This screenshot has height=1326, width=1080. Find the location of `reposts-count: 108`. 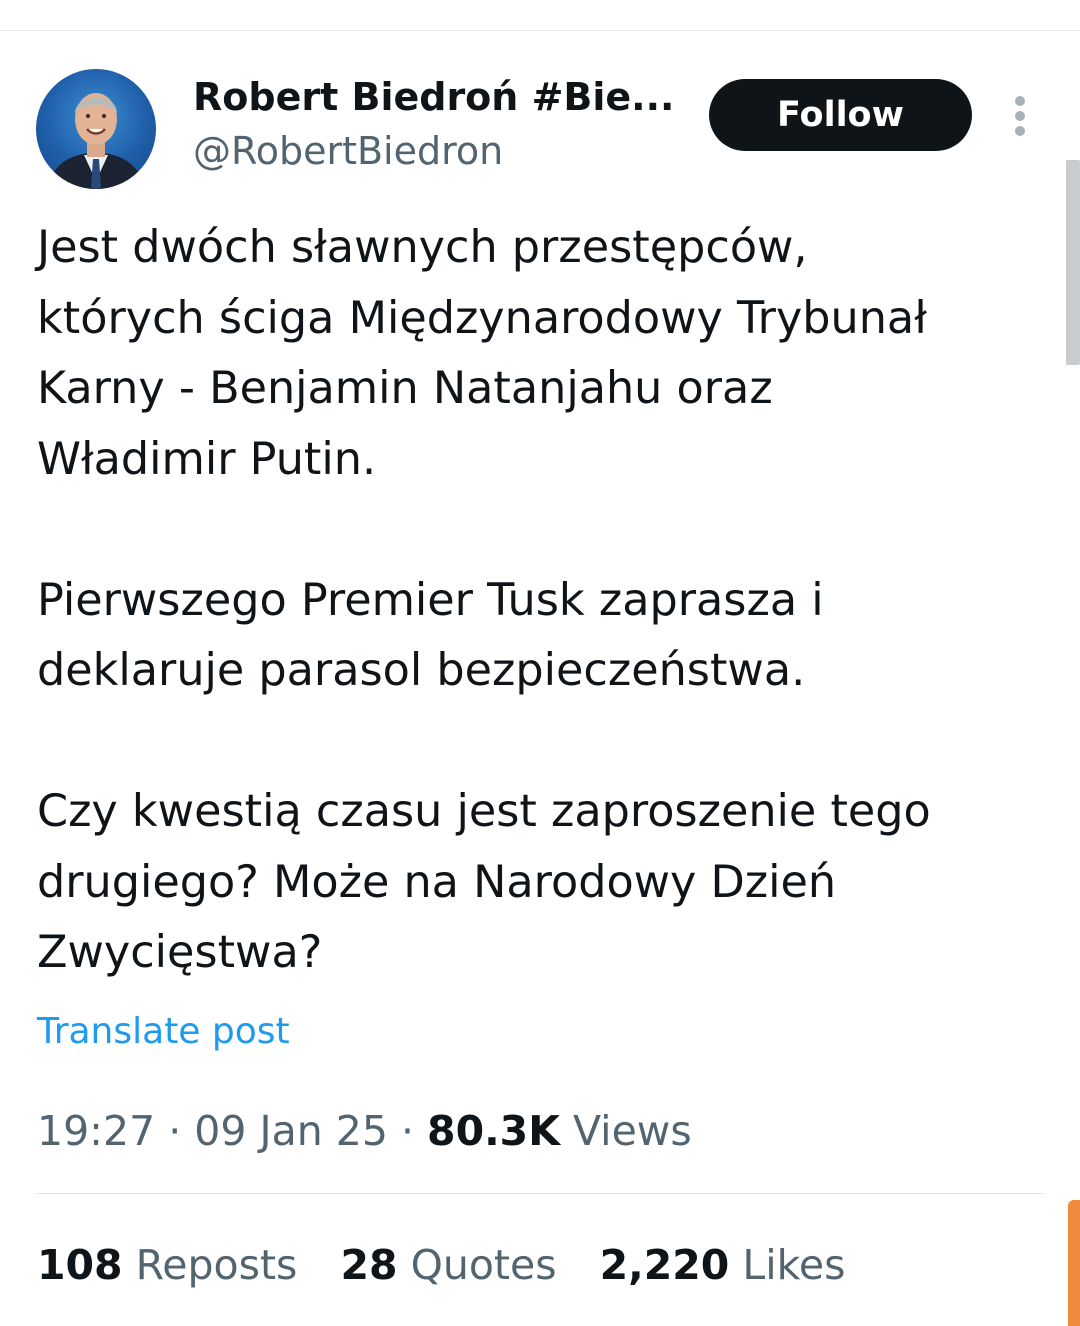

reposts-count: 108 is located at coordinates (80, 1265).